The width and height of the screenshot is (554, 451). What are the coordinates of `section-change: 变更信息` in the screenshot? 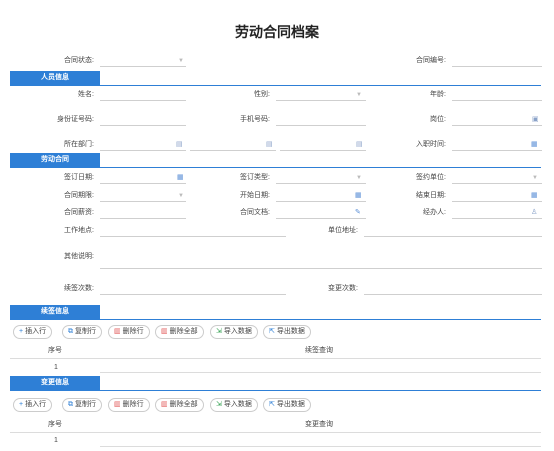 It's located at (275, 383).